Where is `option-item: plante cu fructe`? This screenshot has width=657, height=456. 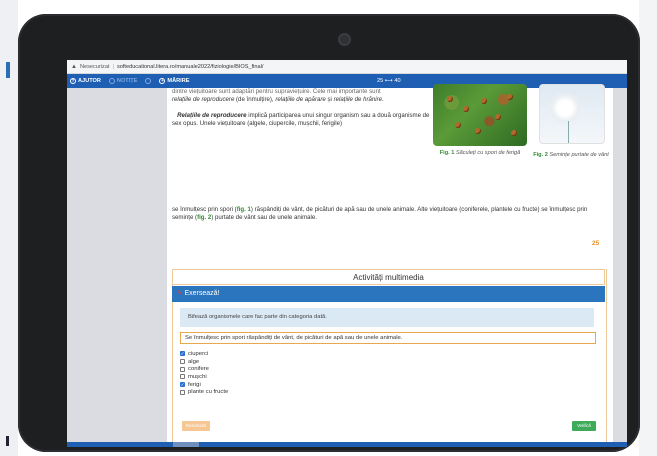 option-item: plante cu fructe is located at coordinates (280, 392).